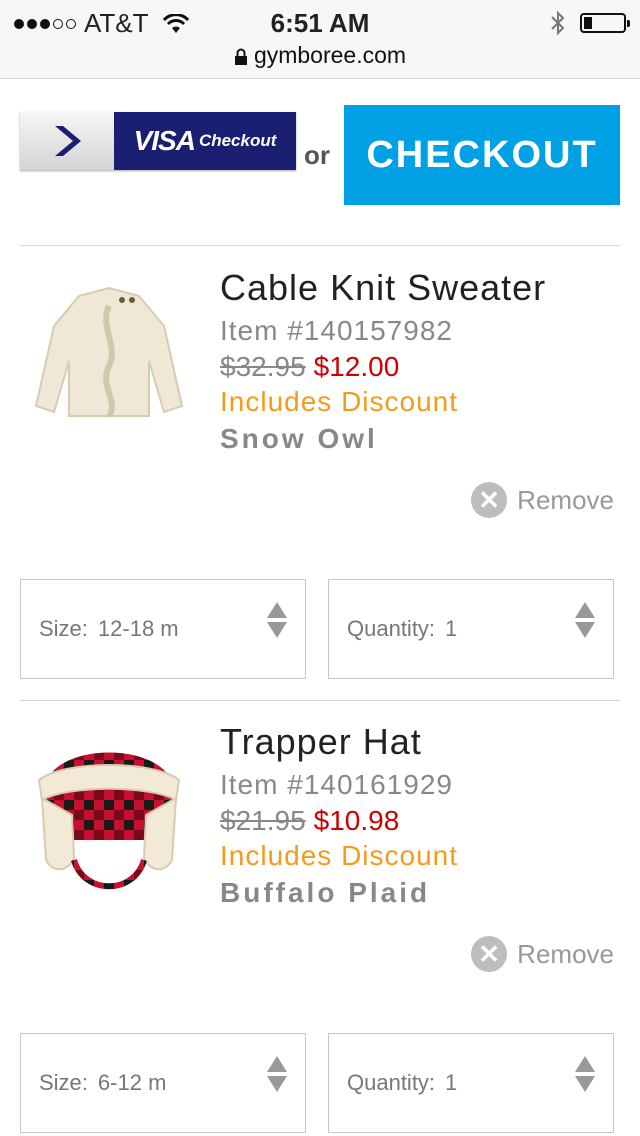 Image resolution: width=640 pixels, height=1136 pixels. I want to click on lock-icon, so click(240, 56).